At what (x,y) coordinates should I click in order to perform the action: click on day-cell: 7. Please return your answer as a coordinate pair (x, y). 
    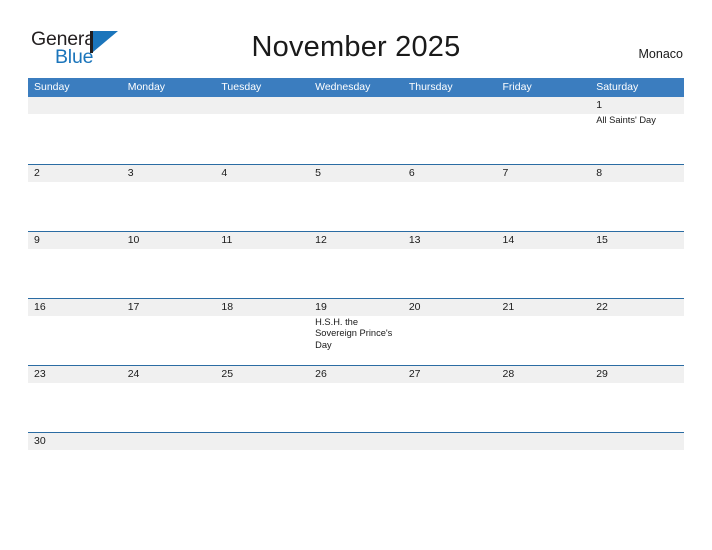
    Looking at the image, I should click on (544, 198).